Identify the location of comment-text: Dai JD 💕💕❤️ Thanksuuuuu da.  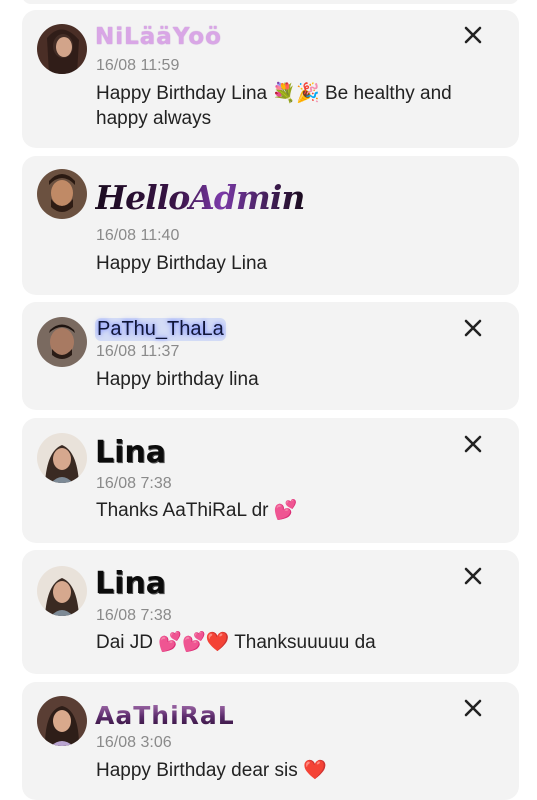
(236, 642).